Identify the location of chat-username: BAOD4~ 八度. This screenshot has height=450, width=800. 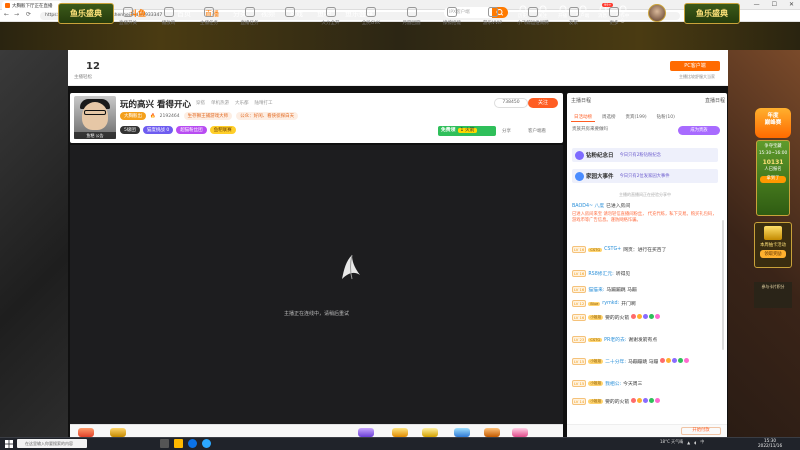
(588, 205).